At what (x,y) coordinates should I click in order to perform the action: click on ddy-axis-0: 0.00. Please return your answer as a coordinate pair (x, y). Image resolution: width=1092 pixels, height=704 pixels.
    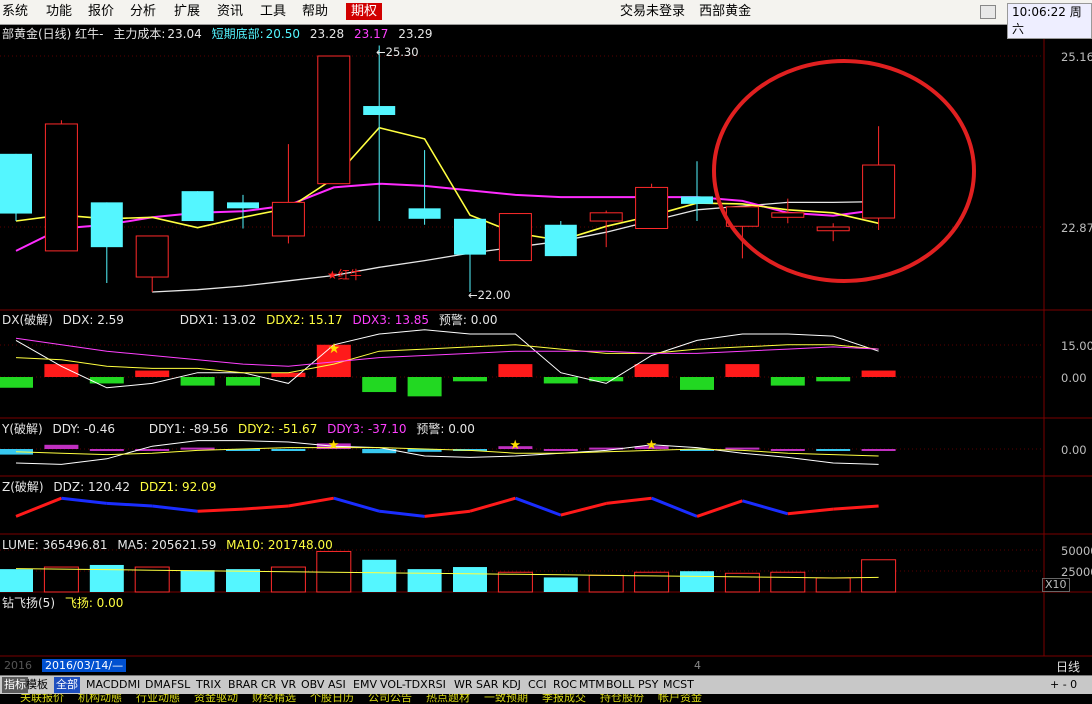
    Looking at the image, I should click on (1074, 450).